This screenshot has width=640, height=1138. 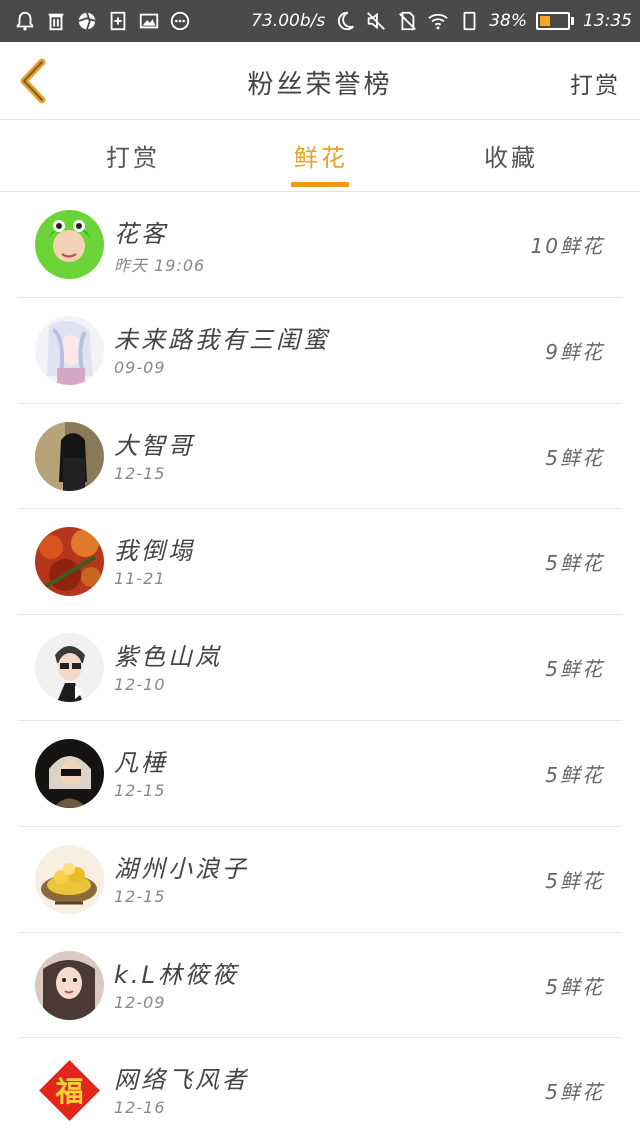 I want to click on sim-add-icon, so click(x=118, y=21).